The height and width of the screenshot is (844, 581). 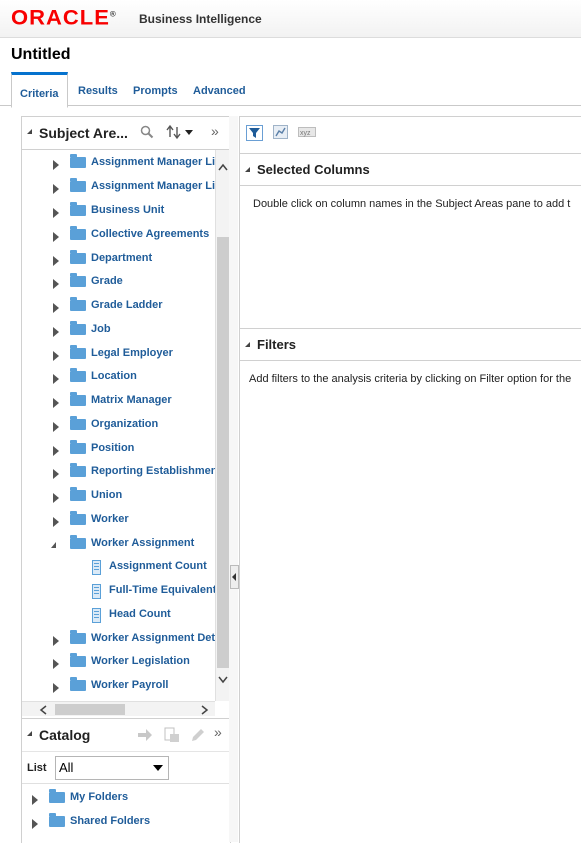 What do you see at coordinates (126, 735) in the screenshot?
I see `catalog-header: Catalog »` at bounding box center [126, 735].